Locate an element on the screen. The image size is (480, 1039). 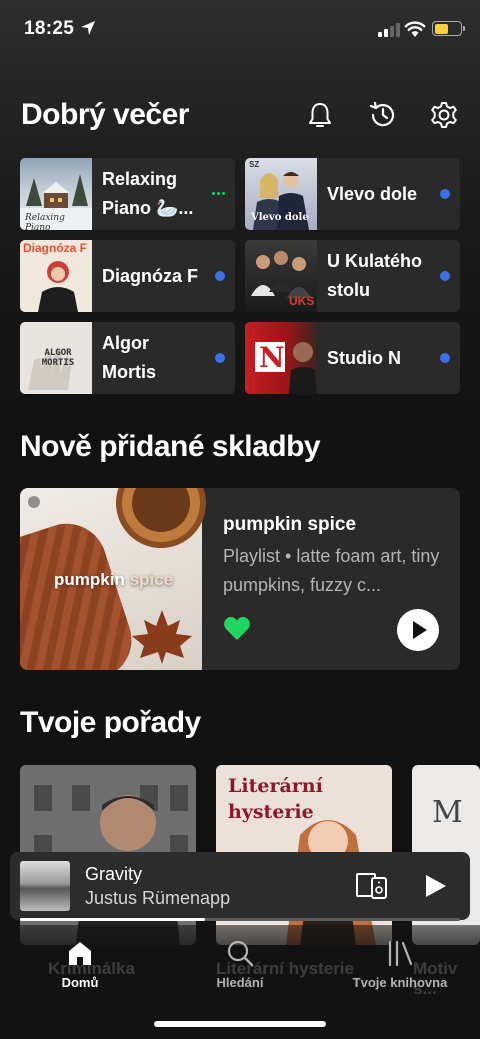
more-dots-icon is located at coordinates (218, 193).